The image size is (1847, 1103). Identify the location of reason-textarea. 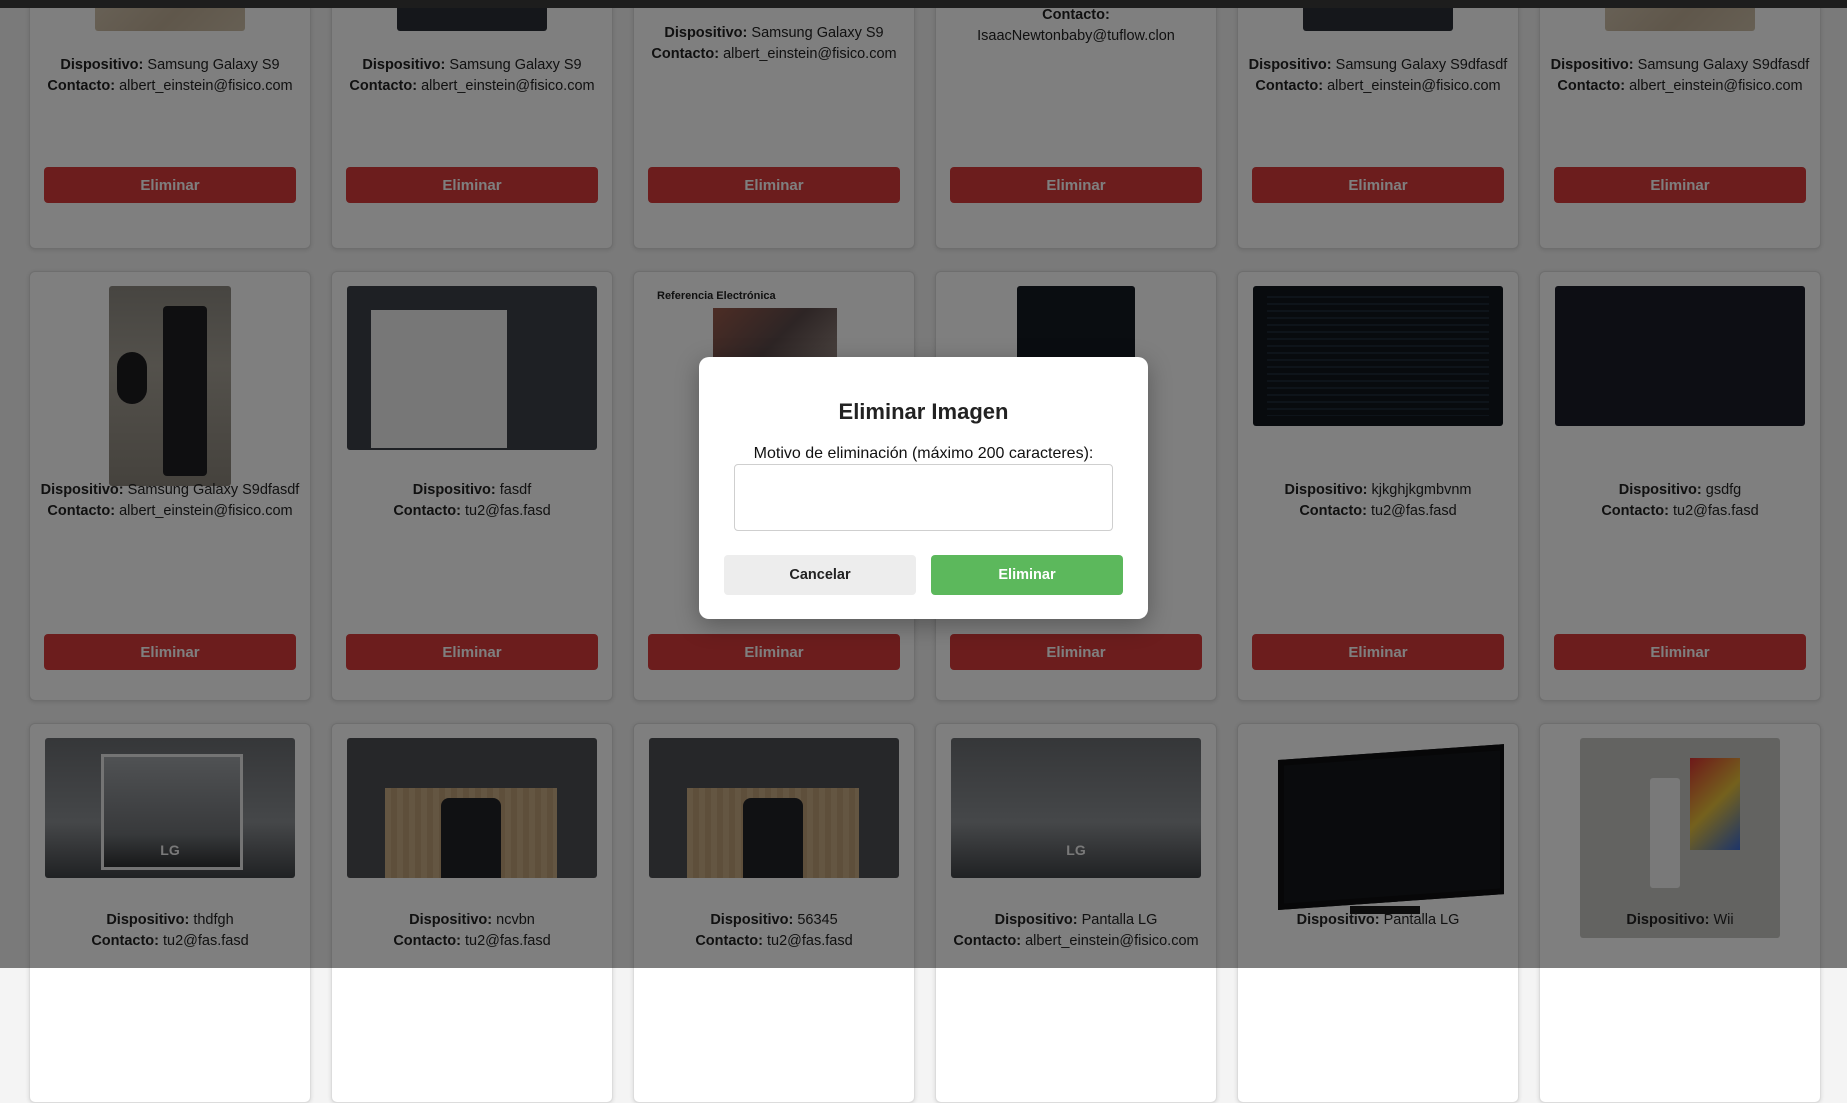
(923, 497).